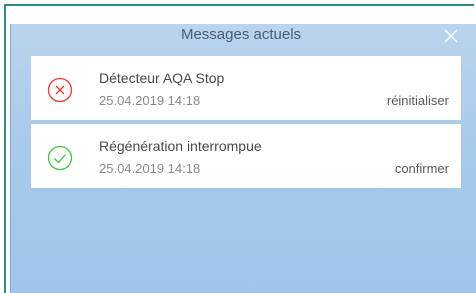 The height and width of the screenshot is (293, 476). What do you see at coordinates (241, 34) in the screenshot?
I see `dialog-title: Messages actuels` at bounding box center [241, 34].